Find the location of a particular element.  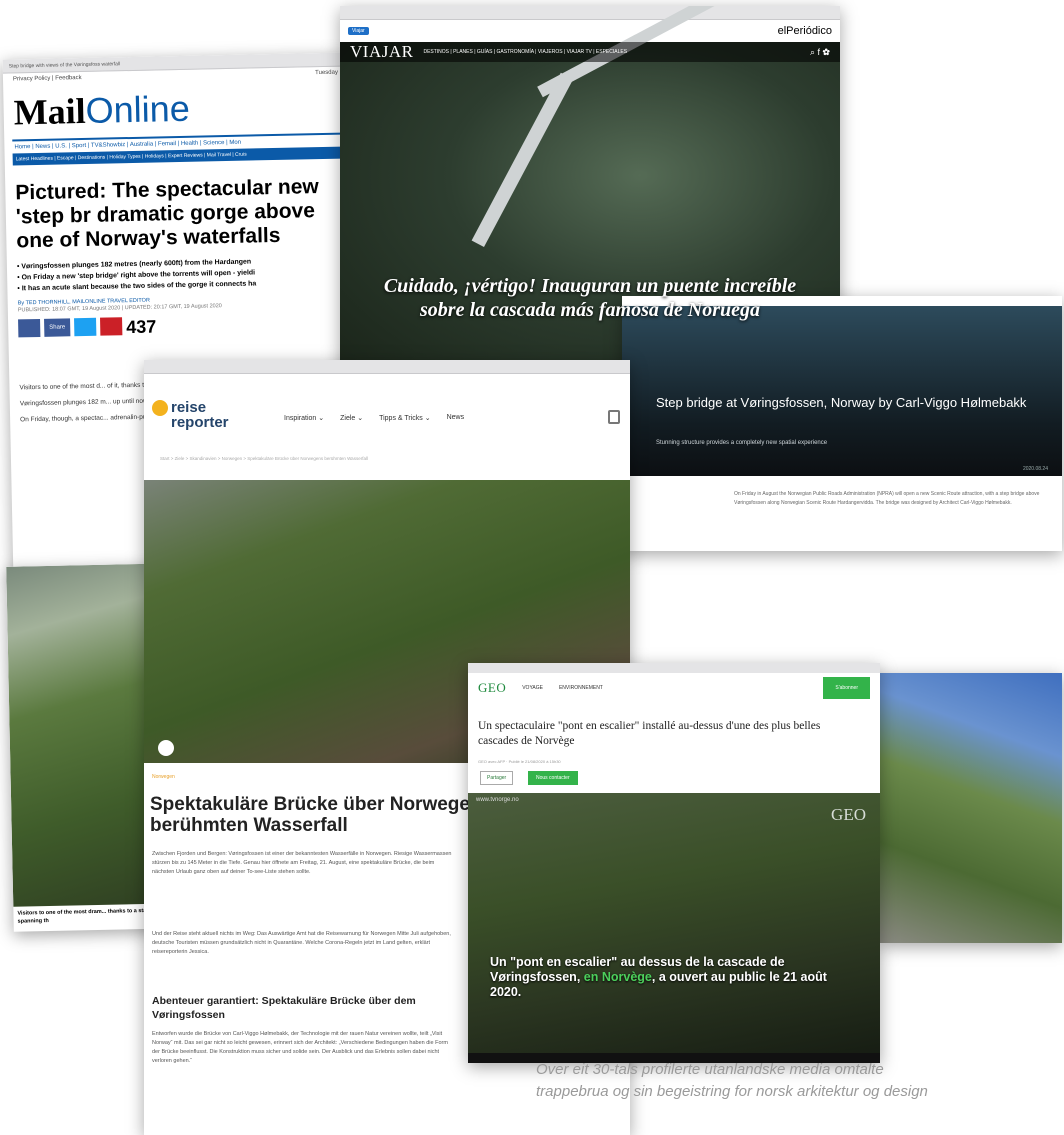

share-button: Partager is located at coordinates (497, 778).